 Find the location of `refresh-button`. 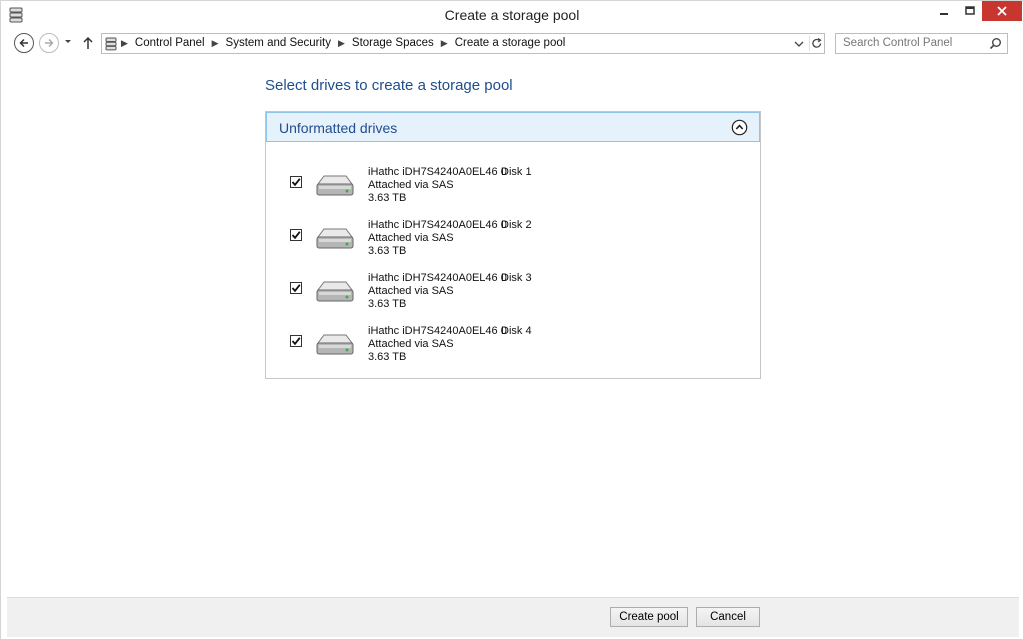

refresh-button is located at coordinates (816, 43).